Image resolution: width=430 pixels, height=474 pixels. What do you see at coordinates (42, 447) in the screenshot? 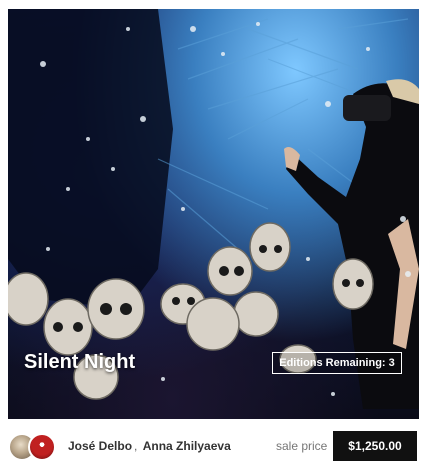
I see `artist-avatar-anna` at bounding box center [42, 447].